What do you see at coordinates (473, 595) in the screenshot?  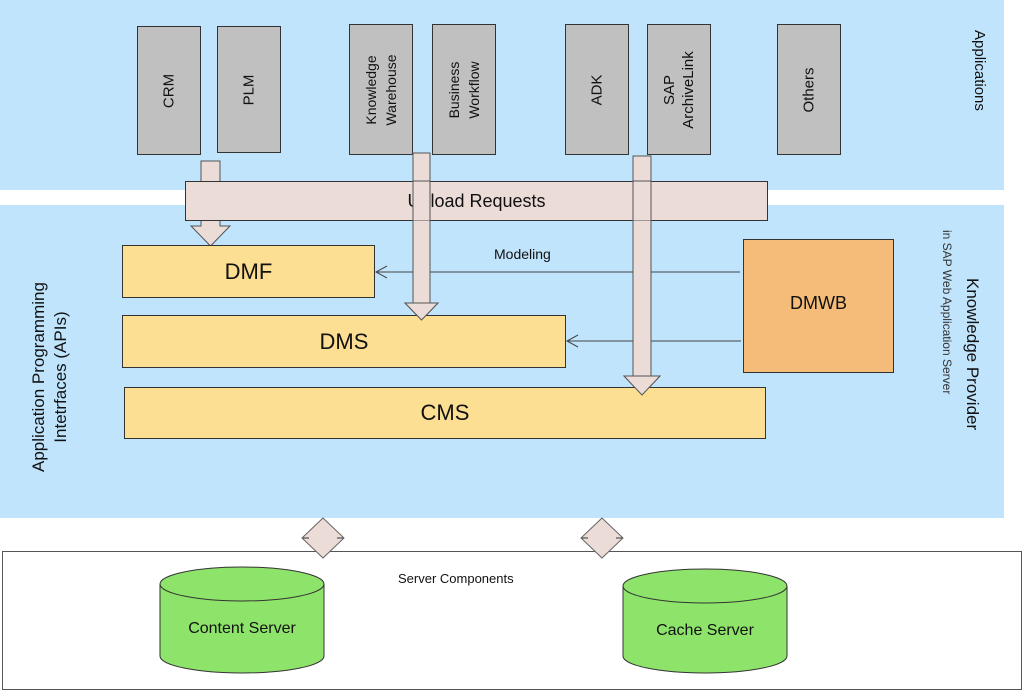 I see `server-shapes-layer` at bounding box center [473, 595].